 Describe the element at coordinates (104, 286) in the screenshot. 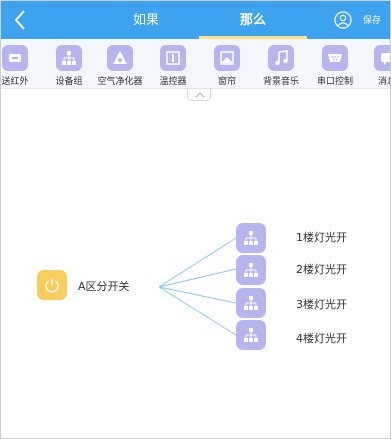

I see `trigger-label: A区分开关` at that location.